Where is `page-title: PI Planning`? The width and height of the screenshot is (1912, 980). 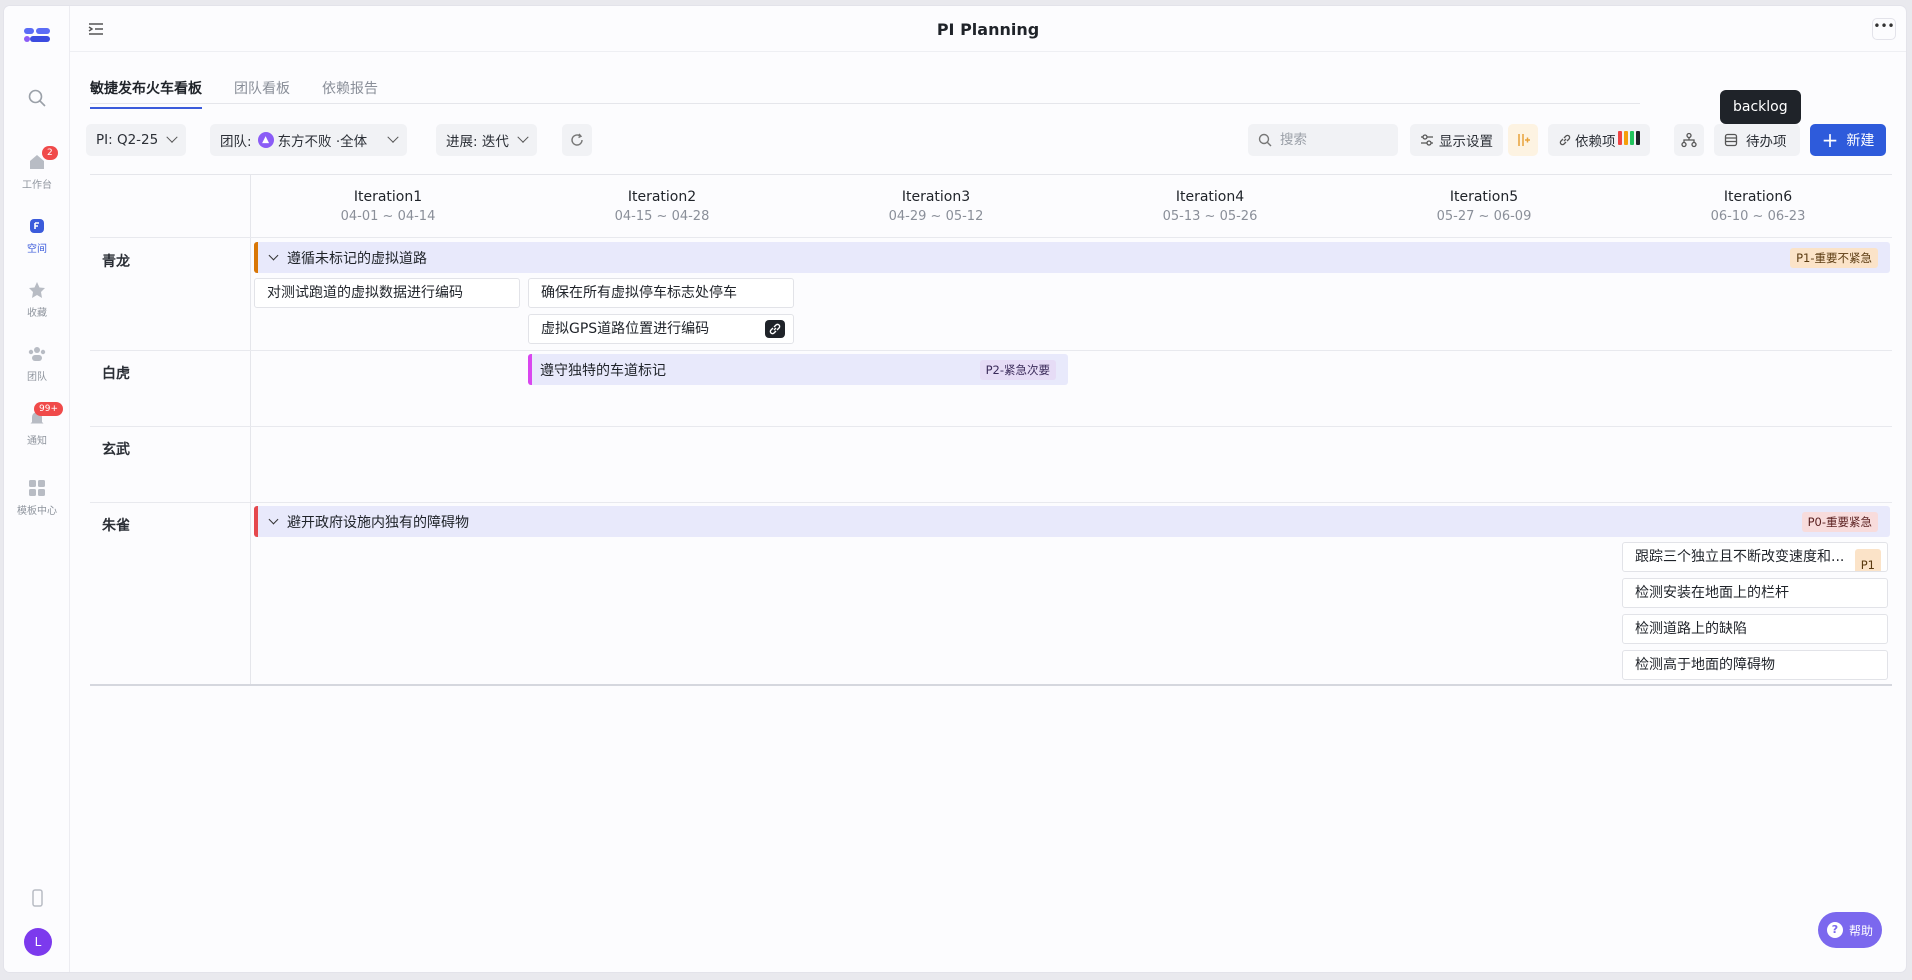
page-title: PI Planning is located at coordinates (988, 29).